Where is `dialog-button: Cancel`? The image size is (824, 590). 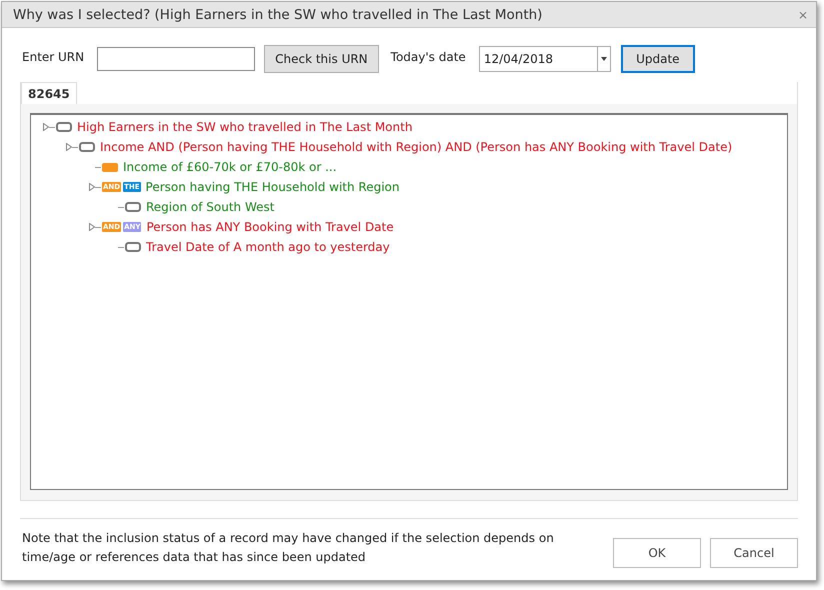 dialog-button: Cancel is located at coordinates (754, 553).